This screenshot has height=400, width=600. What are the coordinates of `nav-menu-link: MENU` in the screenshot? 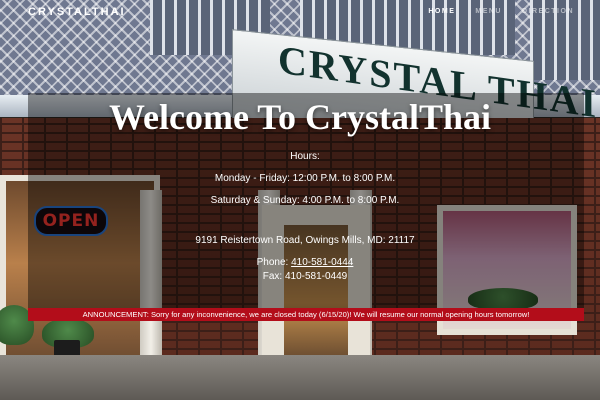 It's located at (488, 11).